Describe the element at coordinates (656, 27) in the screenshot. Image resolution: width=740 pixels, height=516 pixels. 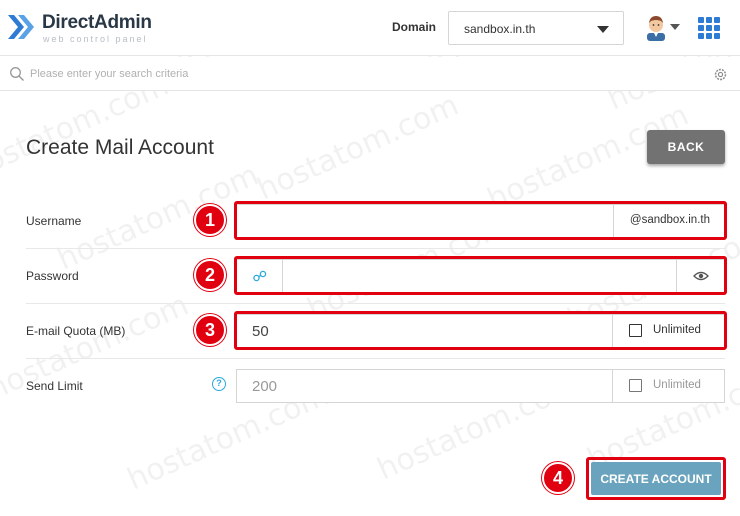
I see `user-avatar-icon` at that location.